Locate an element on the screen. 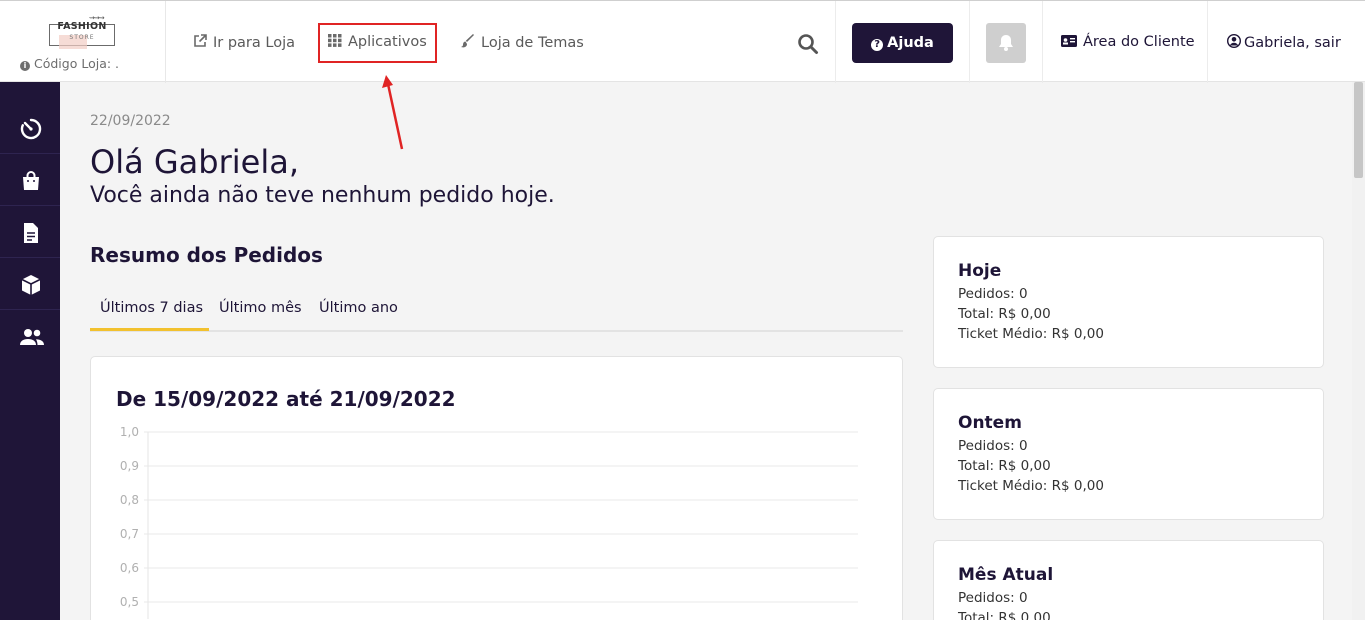 The width and height of the screenshot is (1365, 620). user-icon is located at coordinates (1234, 42).